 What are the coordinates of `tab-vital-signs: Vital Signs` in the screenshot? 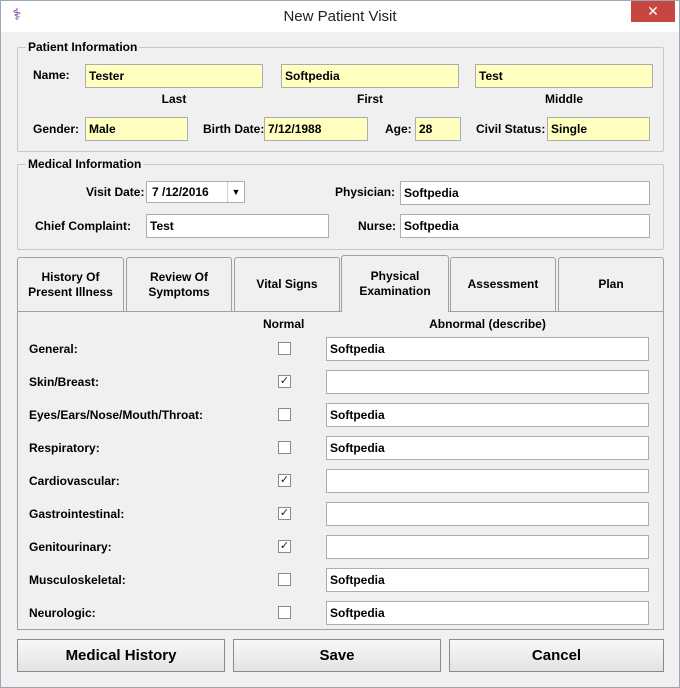 It's located at (287, 284).